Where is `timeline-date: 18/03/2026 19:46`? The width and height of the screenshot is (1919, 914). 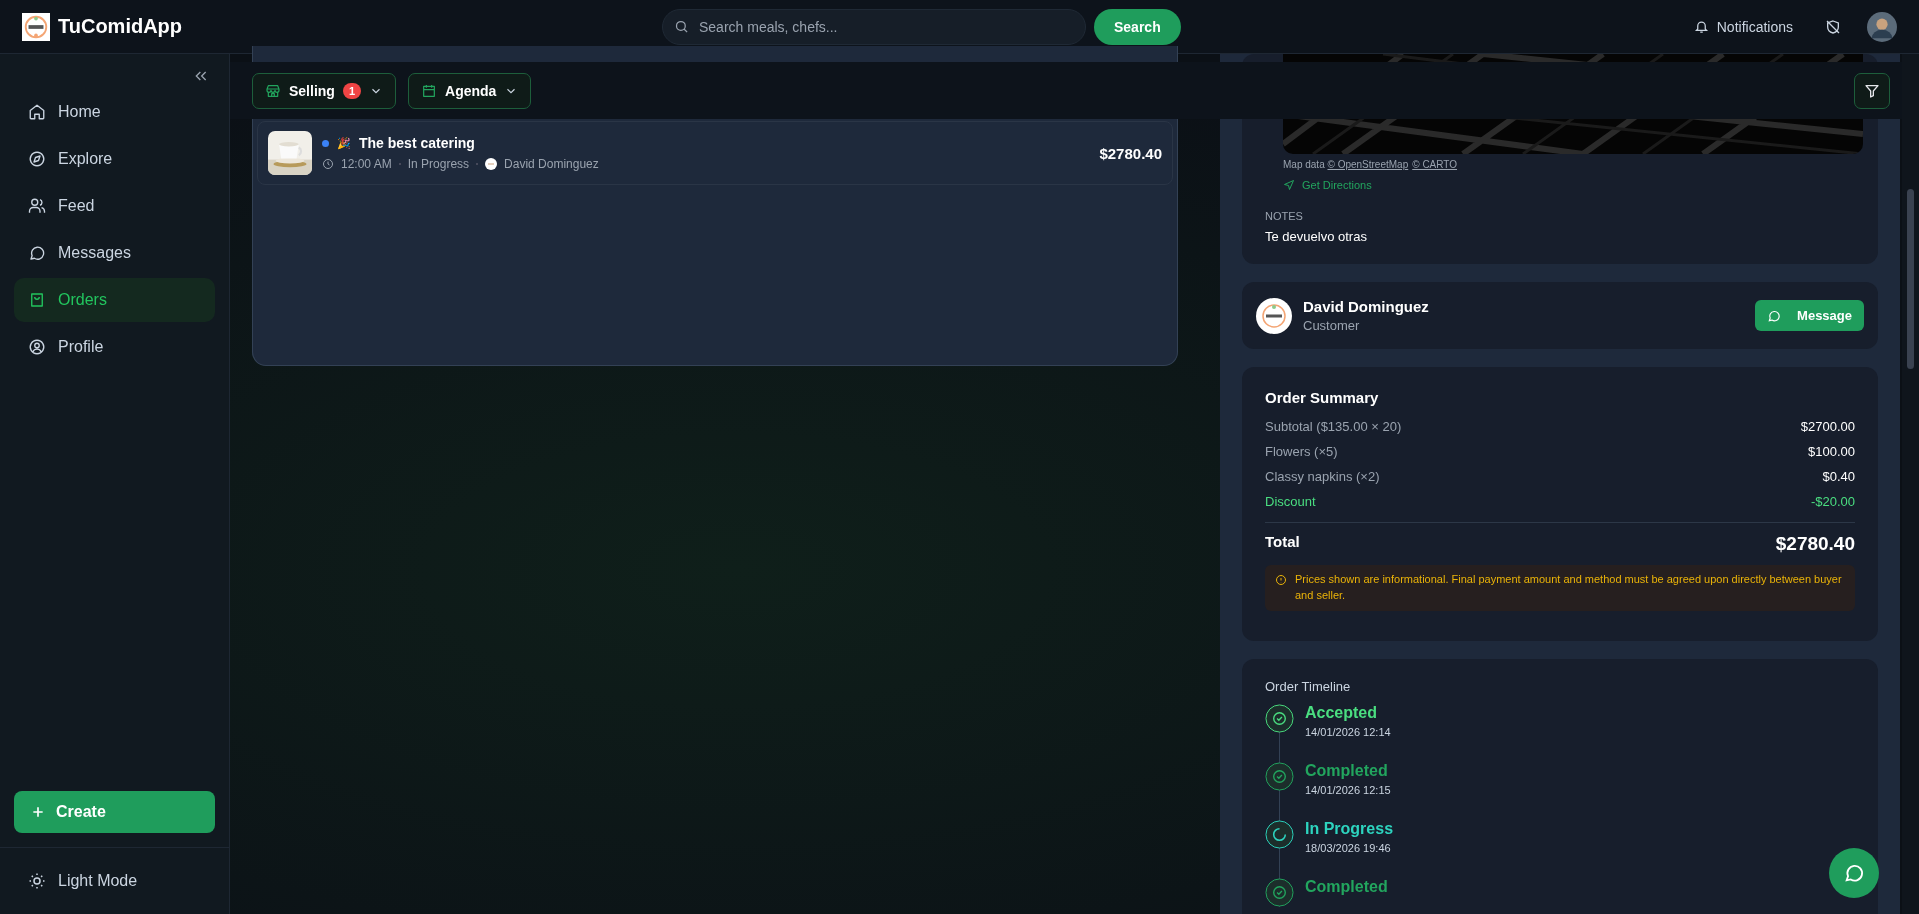 timeline-date: 18/03/2026 19:46 is located at coordinates (1348, 847).